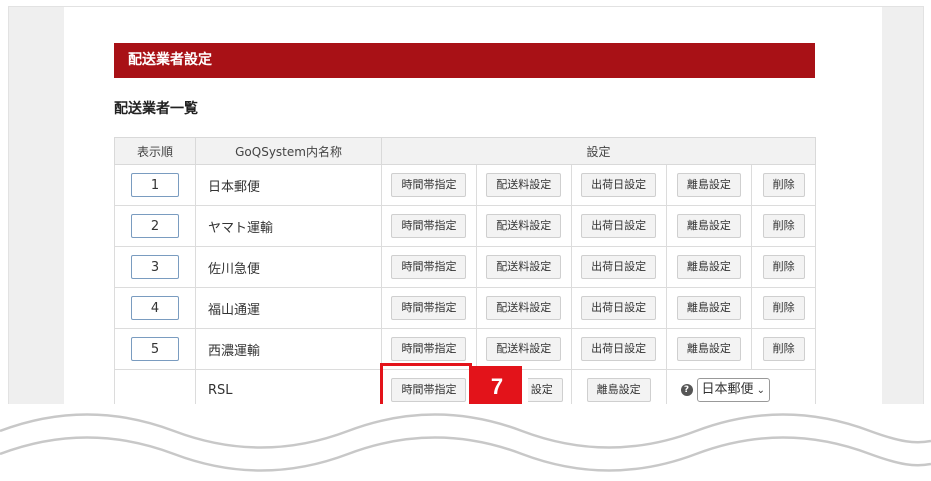 The height and width of the screenshot is (481, 931). I want to click on carrier-name: ヤマト運輸, so click(289, 226).